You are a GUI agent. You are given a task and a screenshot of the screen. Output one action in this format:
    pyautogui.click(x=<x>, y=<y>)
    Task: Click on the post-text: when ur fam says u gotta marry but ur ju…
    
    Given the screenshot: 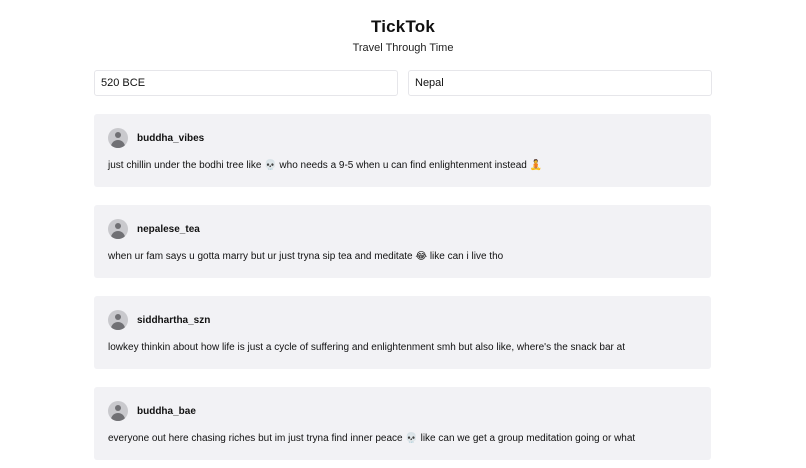 What is the action you would take?
    pyautogui.click(x=306, y=256)
    